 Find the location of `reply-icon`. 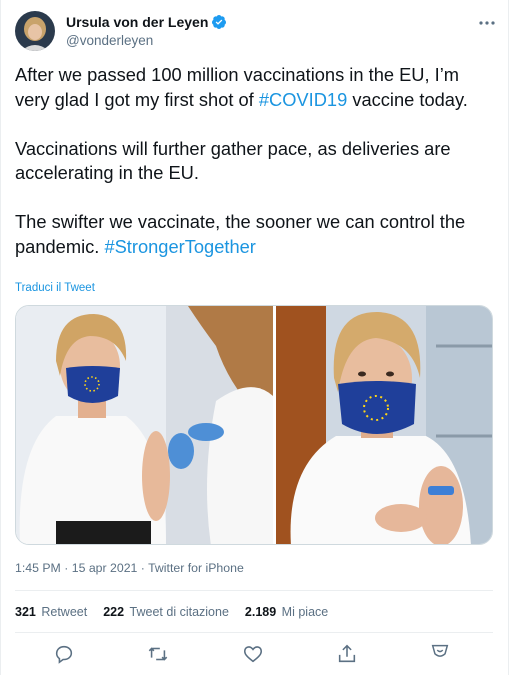

reply-icon is located at coordinates (64, 654).